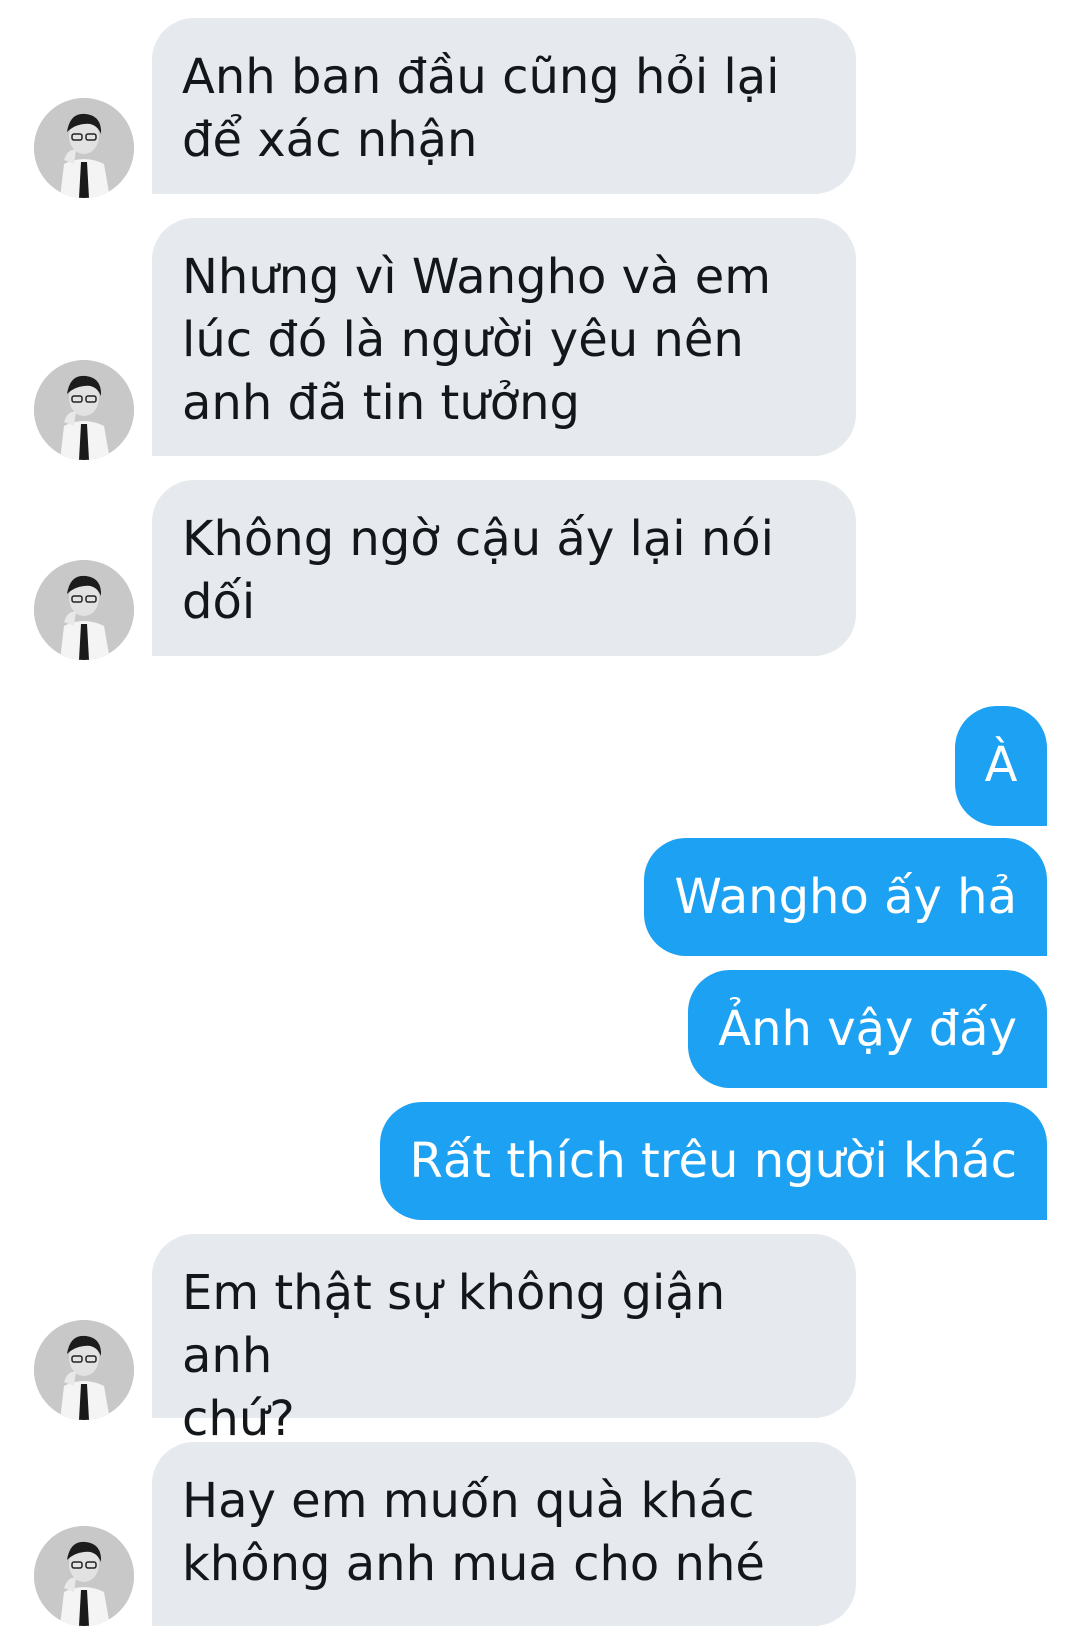  I want to click on incoming-message-bubble: Anh ban đầu cũng hỏi lại để xác nhận, so click(504, 106).